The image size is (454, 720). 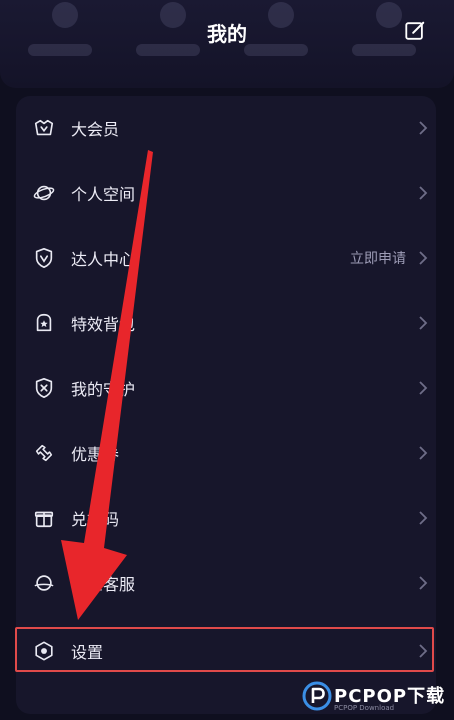 What do you see at coordinates (103, 584) in the screenshot?
I see `menu-item-label: 联系客服` at bounding box center [103, 584].